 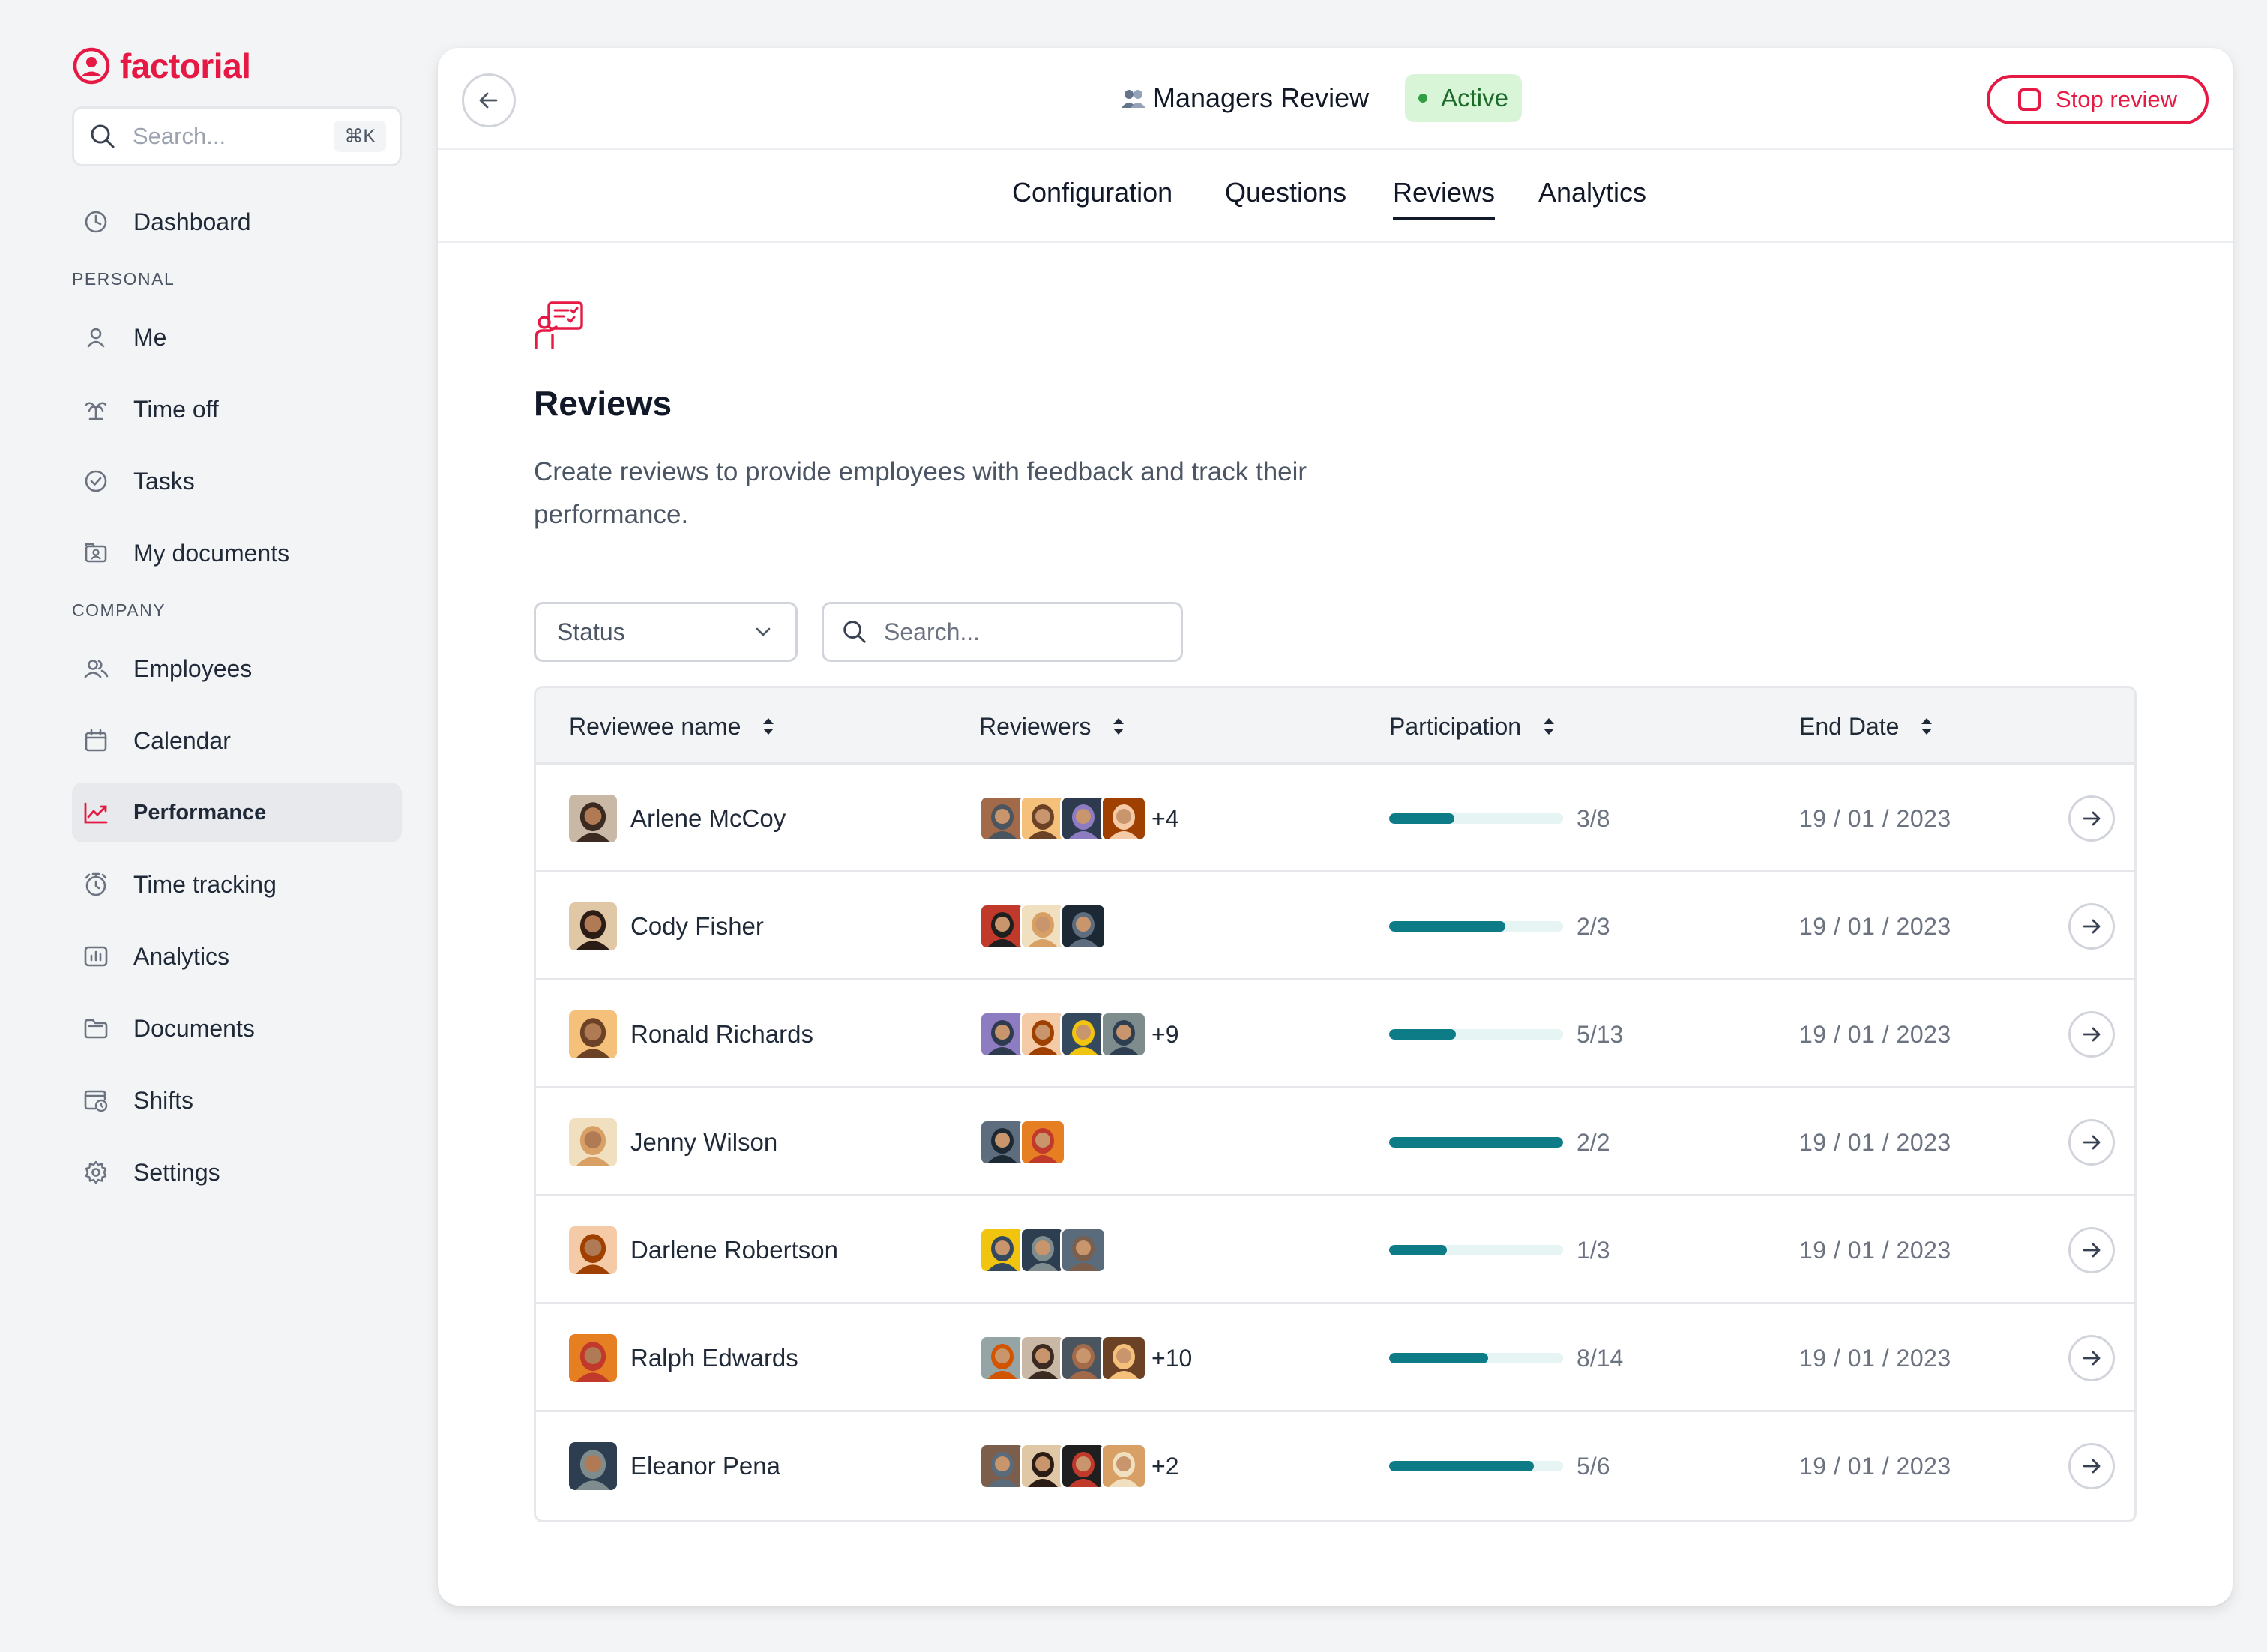 I want to click on sidebar-item-performance: Performance, so click(x=237, y=812).